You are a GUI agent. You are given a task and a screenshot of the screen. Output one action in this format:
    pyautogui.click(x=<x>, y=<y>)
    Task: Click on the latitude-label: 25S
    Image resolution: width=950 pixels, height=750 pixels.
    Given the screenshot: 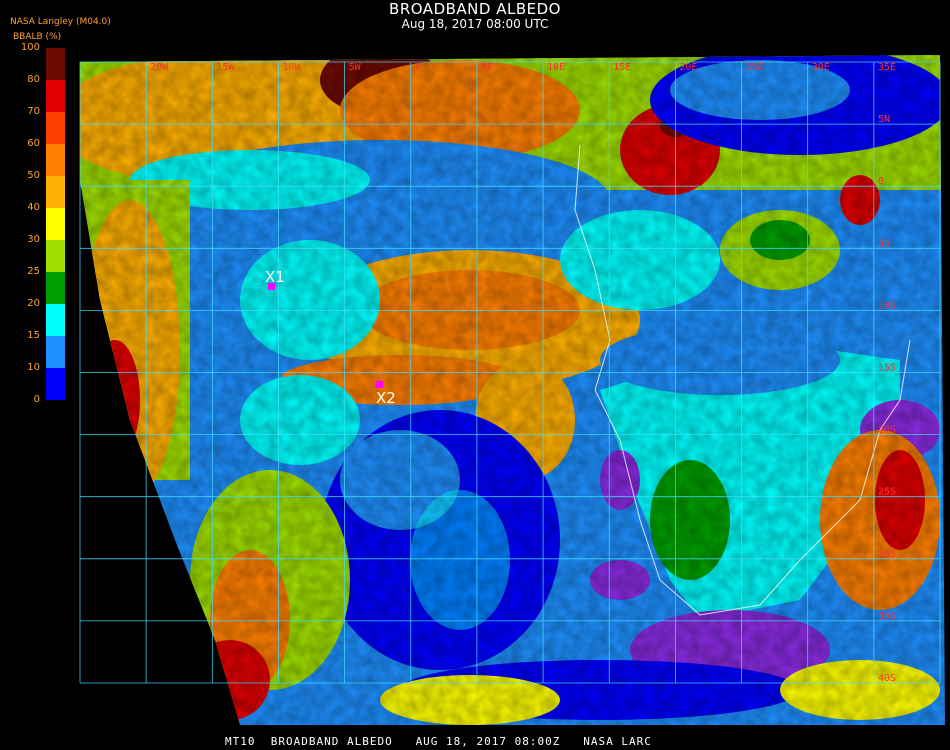 What is the action you would take?
    pyautogui.click(x=887, y=492)
    